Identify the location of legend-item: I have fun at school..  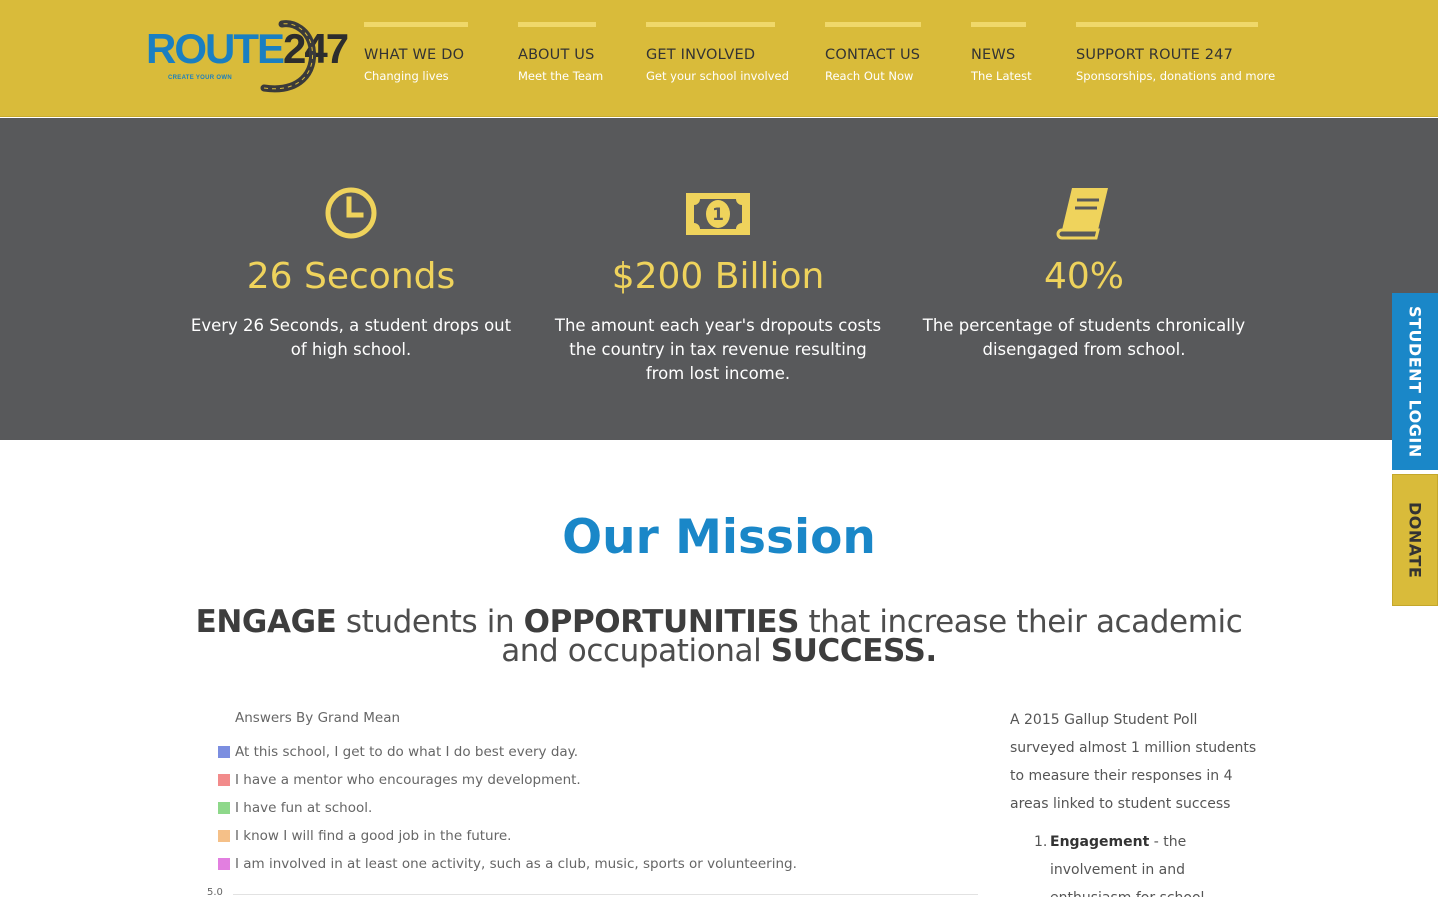
(507, 808).